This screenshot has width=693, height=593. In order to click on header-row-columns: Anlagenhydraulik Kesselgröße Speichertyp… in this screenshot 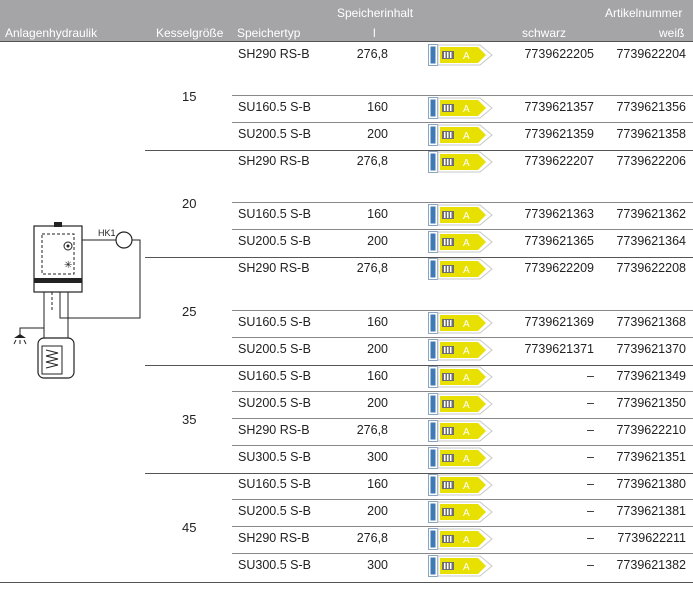, I will do `click(346, 31)`.